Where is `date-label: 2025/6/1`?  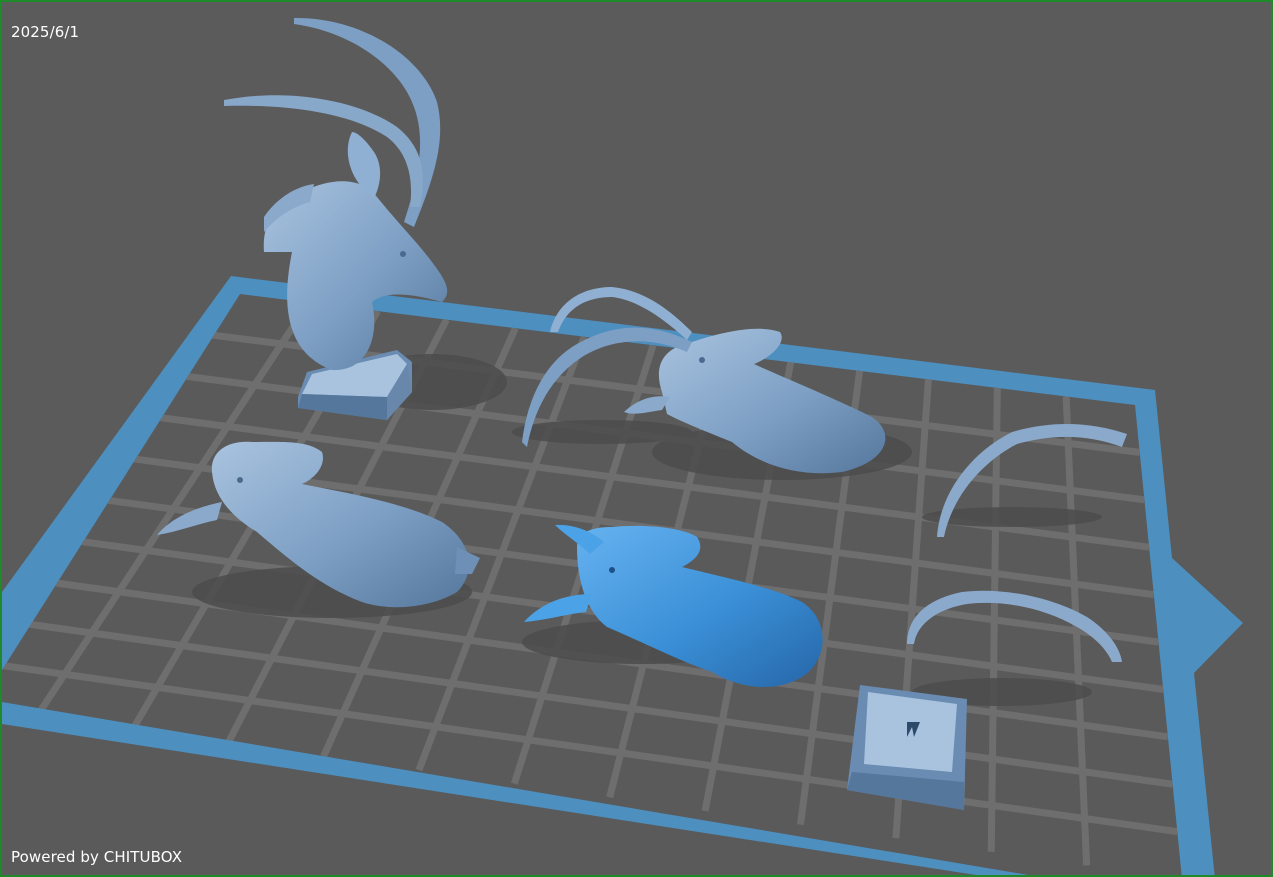 date-label: 2025/6/1 is located at coordinates (45, 32).